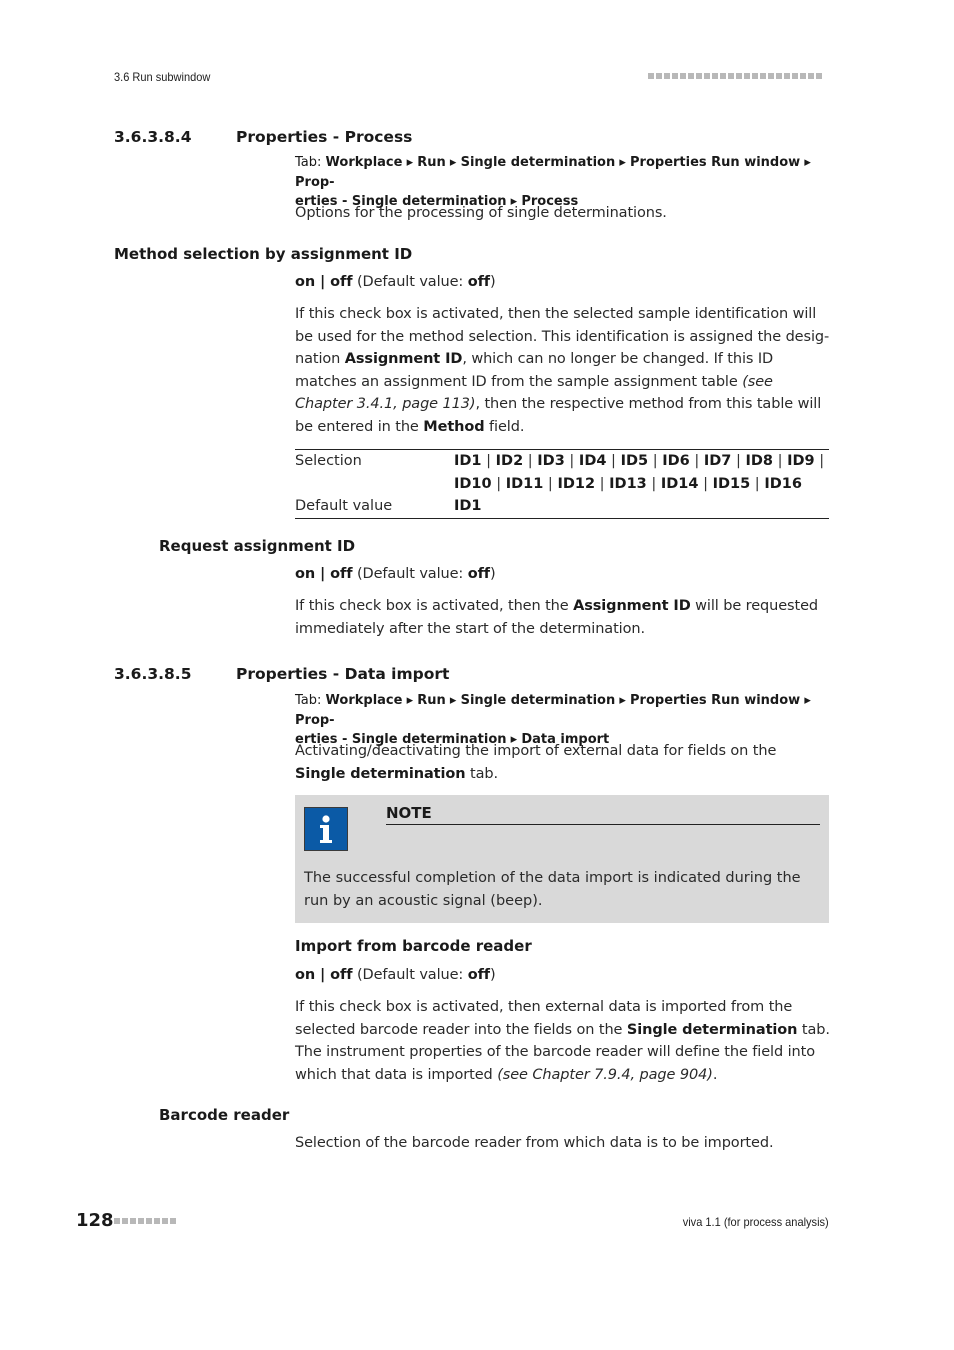 Image resolution: width=954 pixels, height=1350 pixels. Describe the element at coordinates (759, 461) in the screenshot. I see `selection-option: ID8` at that location.